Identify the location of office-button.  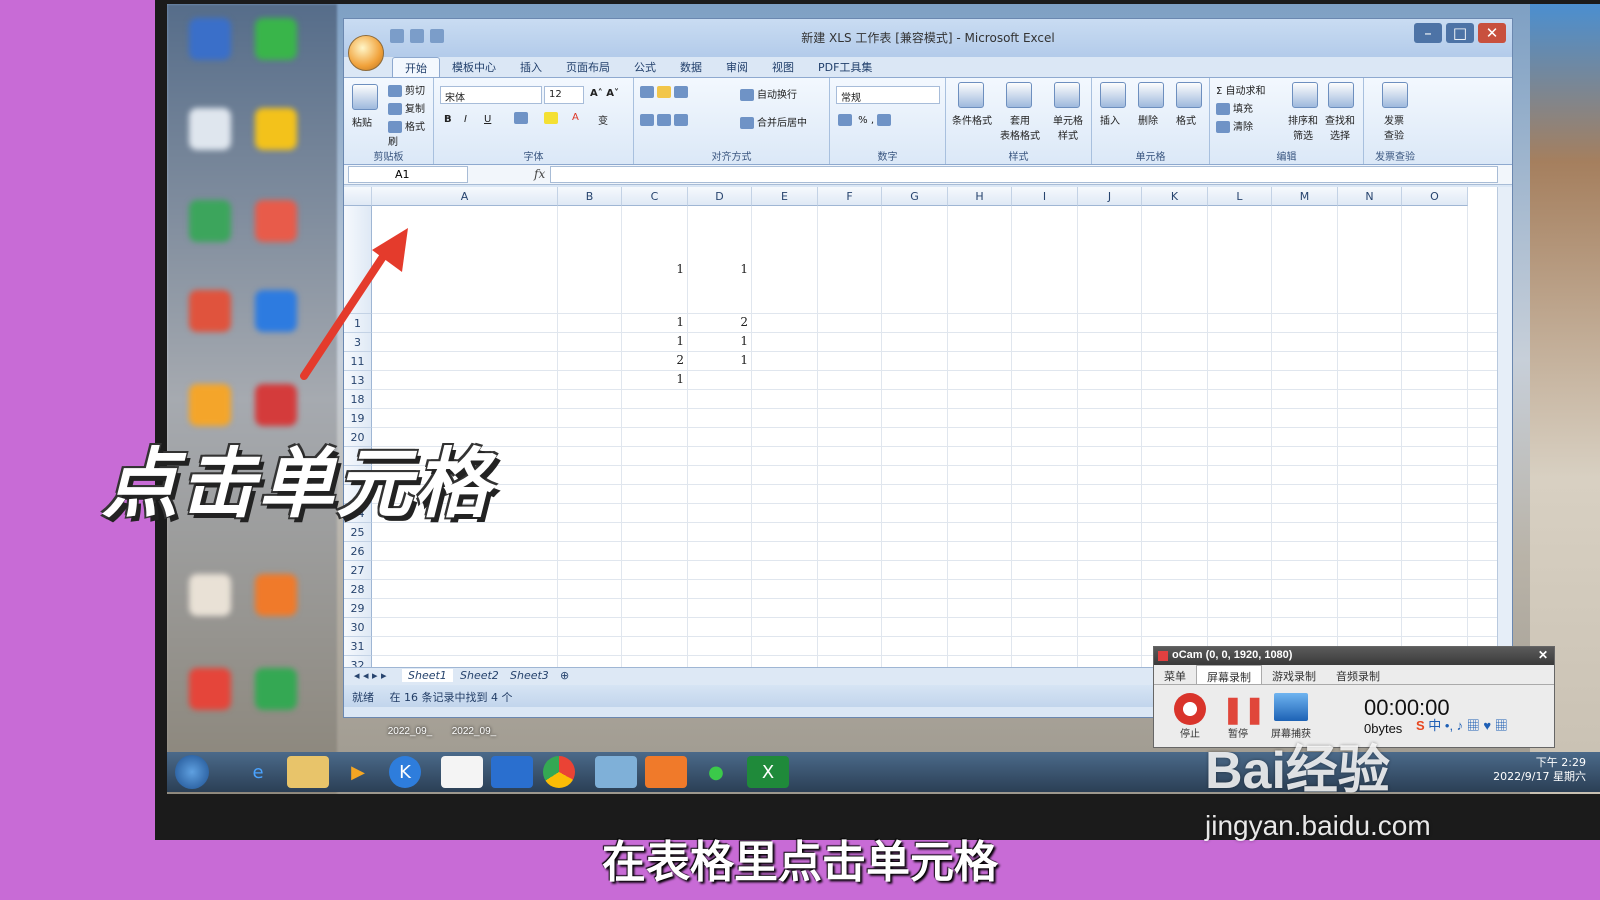
(366, 53).